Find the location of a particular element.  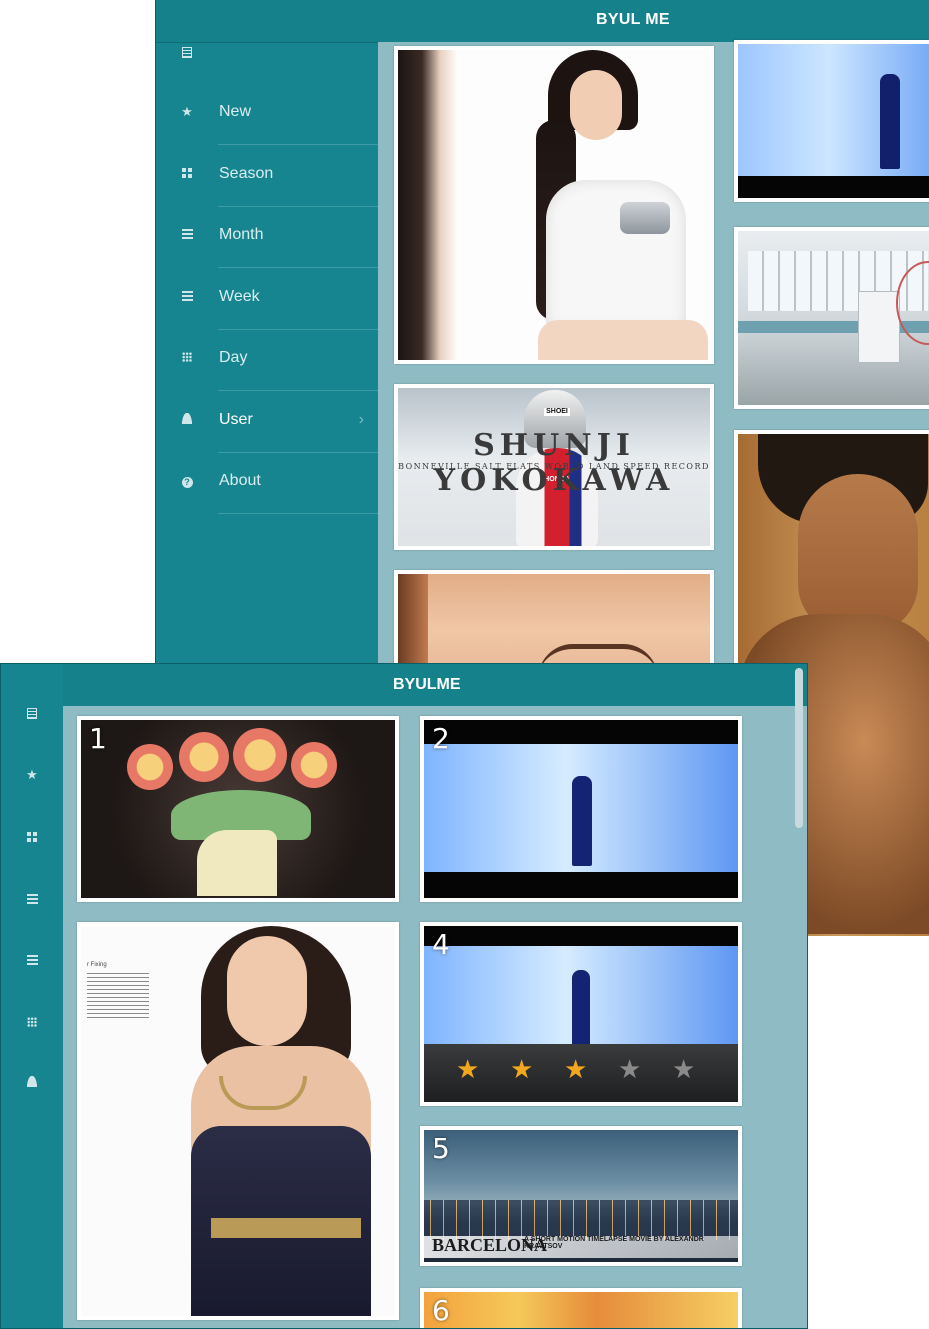

back-header-bar: BYUL ME is located at coordinates (542, 21).